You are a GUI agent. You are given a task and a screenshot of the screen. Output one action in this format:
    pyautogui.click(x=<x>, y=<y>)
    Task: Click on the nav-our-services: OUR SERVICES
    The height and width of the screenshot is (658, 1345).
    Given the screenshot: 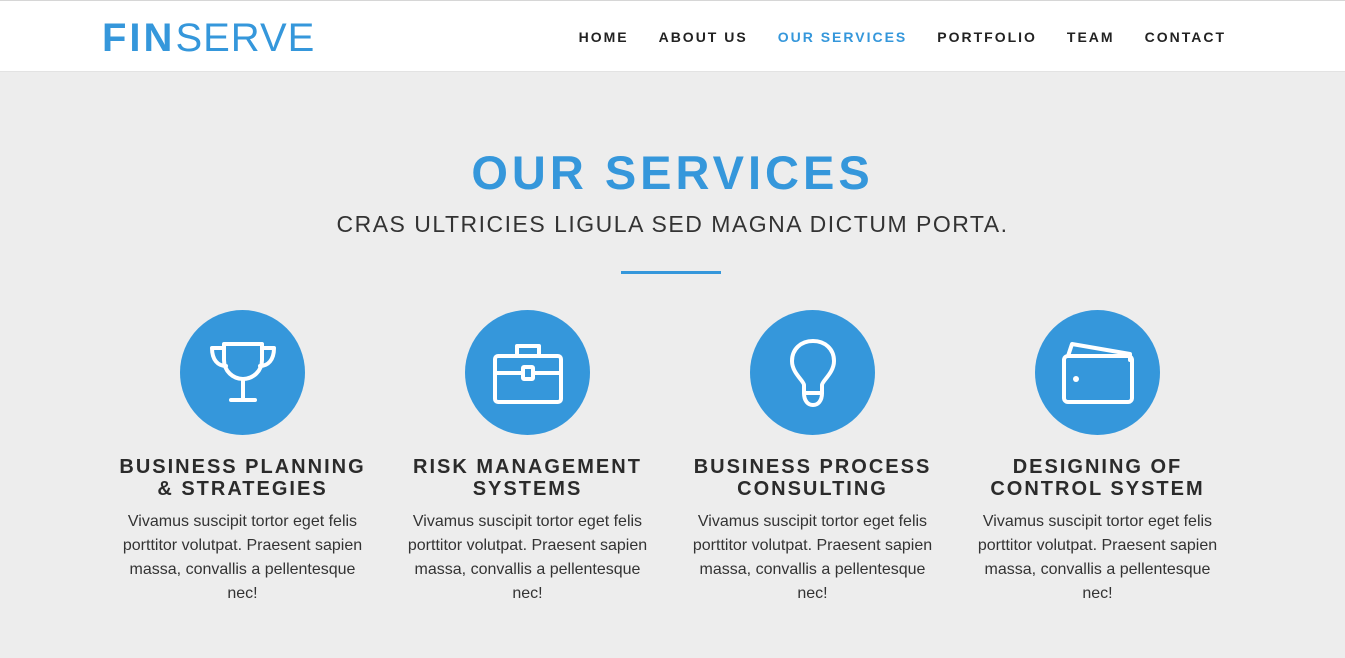 What is the action you would take?
    pyautogui.click(x=843, y=37)
    